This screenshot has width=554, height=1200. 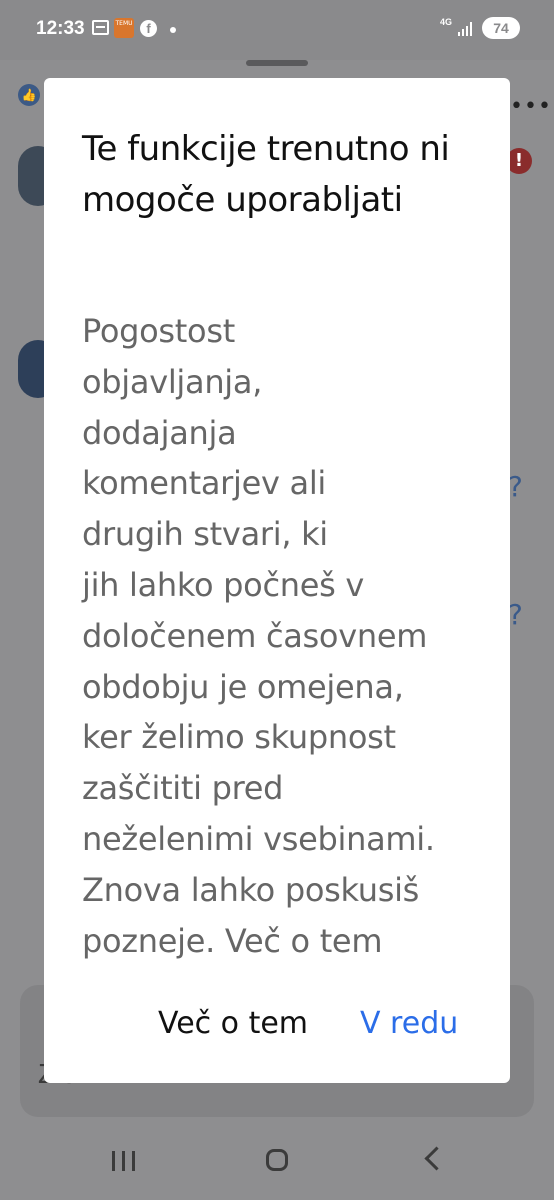 I want to click on signal-icon, so click(x=466, y=29).